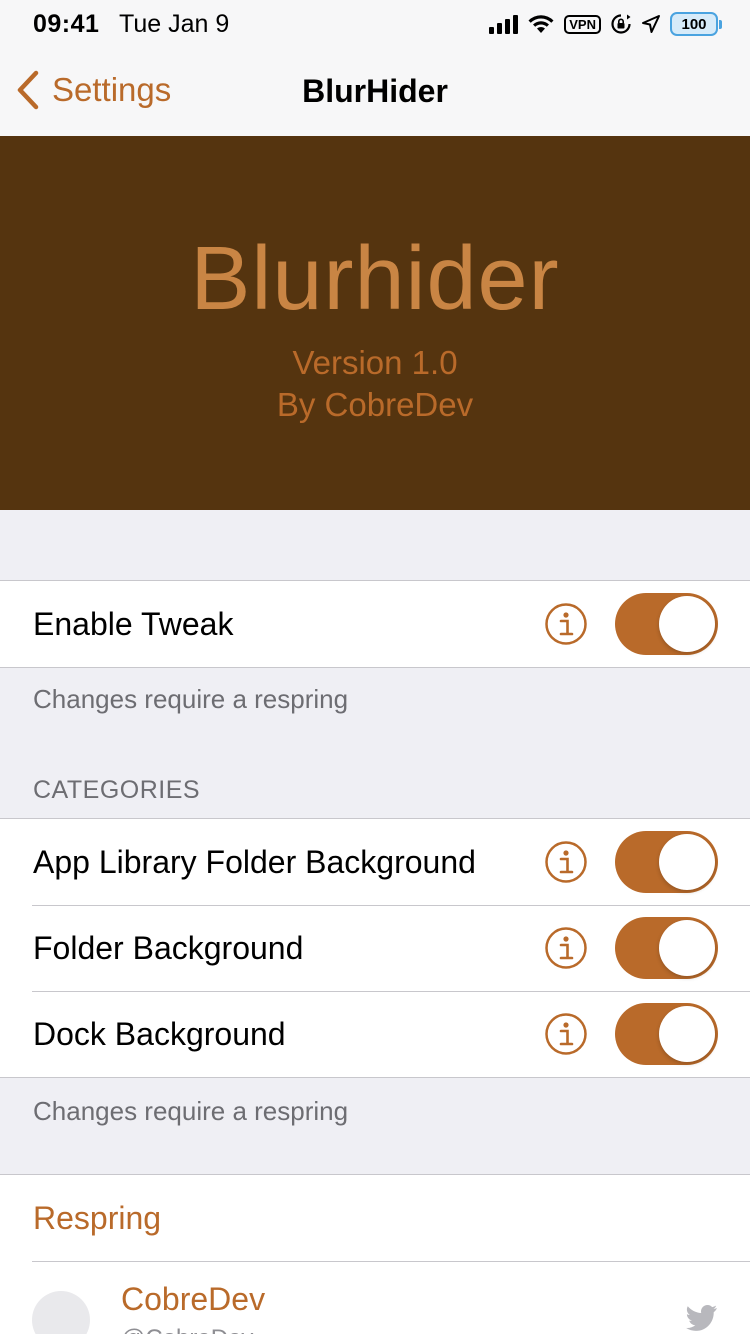  Describe the element at coordinates (193, 1299) in the screenshot. I see `developer-name: CobreDev` at that location.